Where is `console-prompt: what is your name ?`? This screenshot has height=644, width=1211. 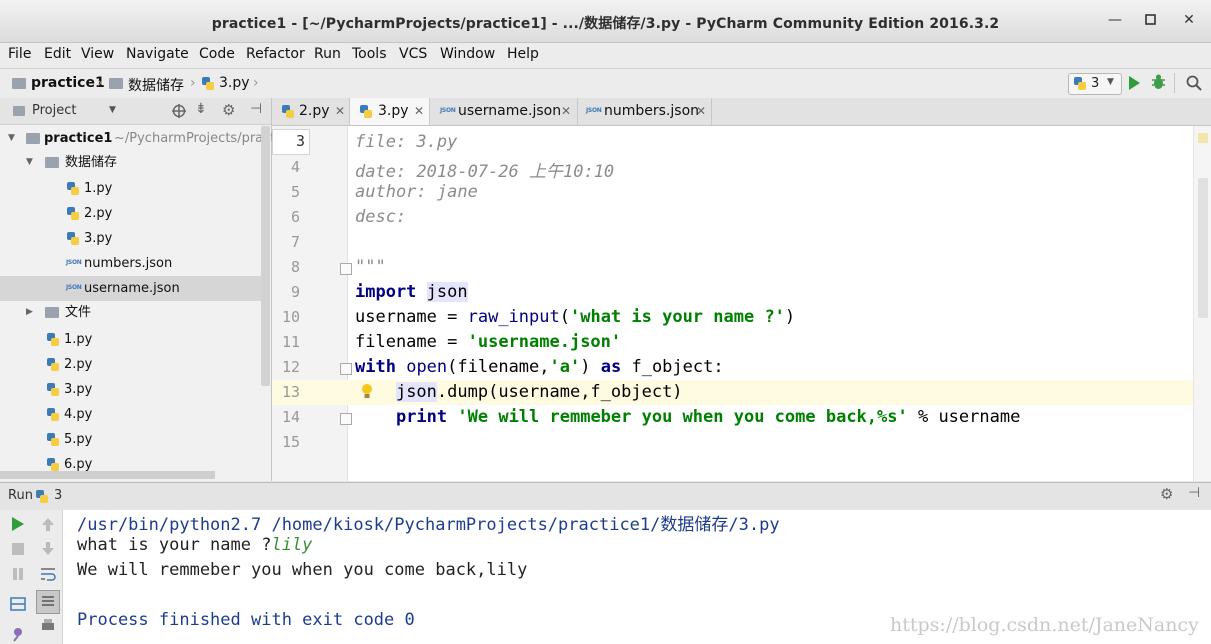 console-prompt: what is your name ? is located at coordinates (174, 545).